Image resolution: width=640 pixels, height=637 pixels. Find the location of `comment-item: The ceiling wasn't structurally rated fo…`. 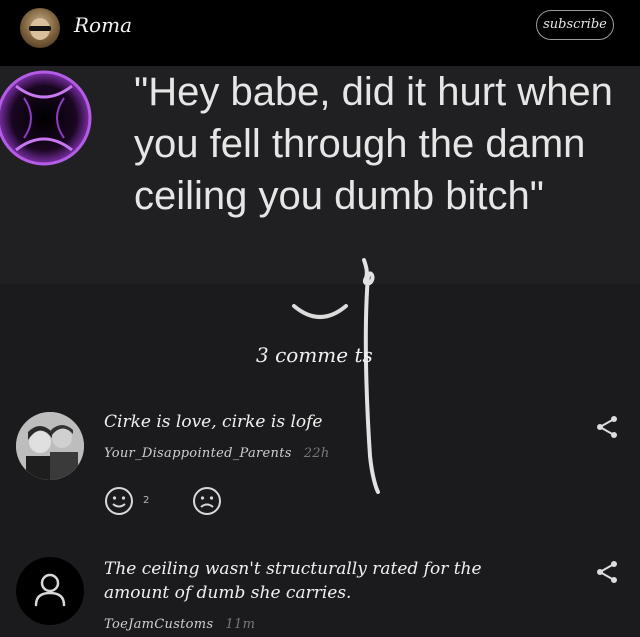

comment-item: The ceiling wasn't structurally rated fo… is located at coordinates (320, 596).